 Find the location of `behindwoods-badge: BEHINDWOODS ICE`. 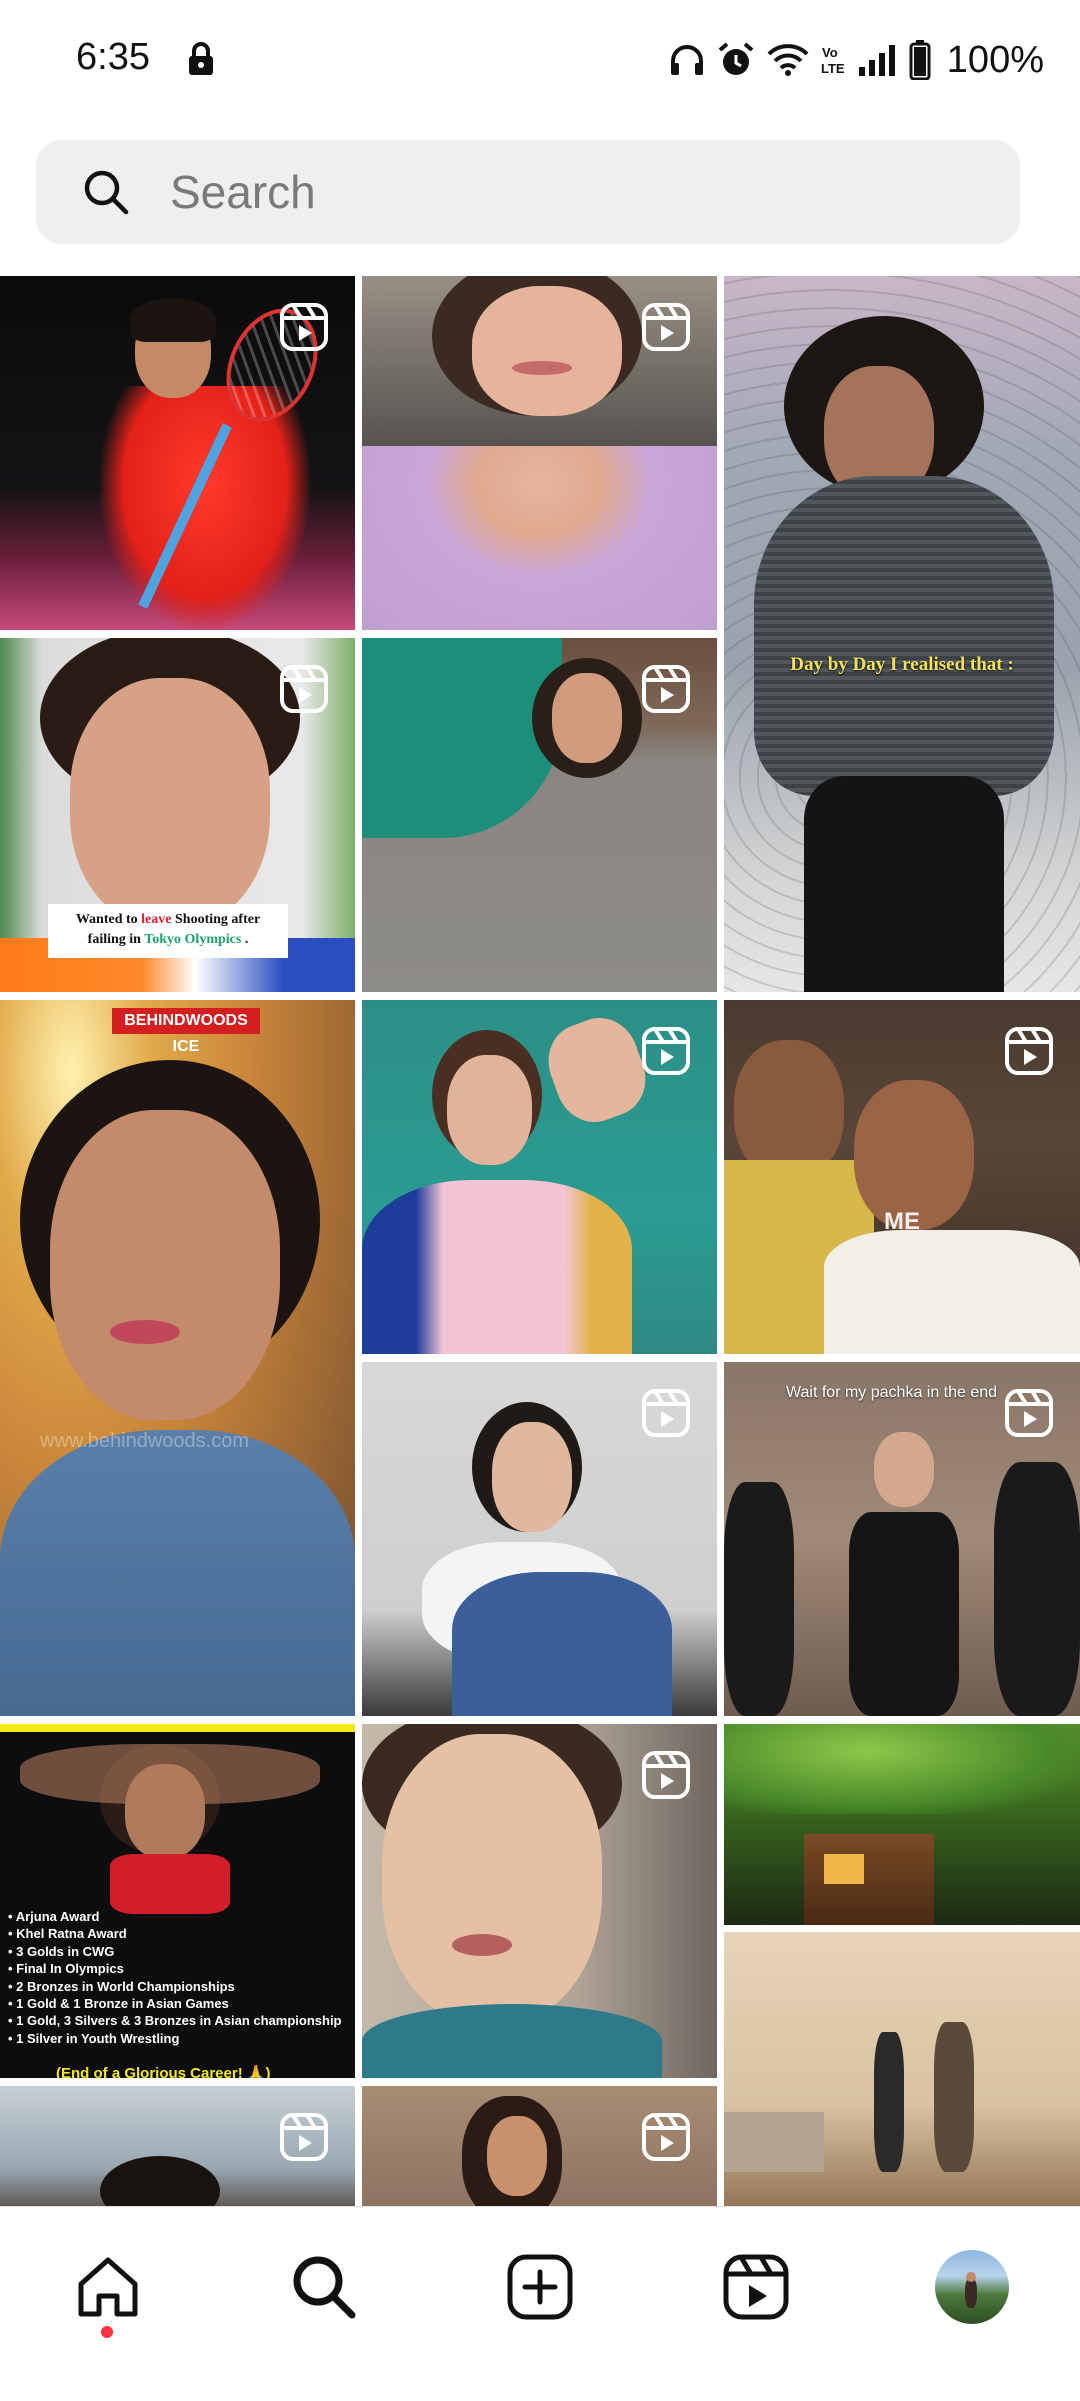

behindwoods-badge: BEHINDWOODS ICE is located at coordinates (186, 1031).